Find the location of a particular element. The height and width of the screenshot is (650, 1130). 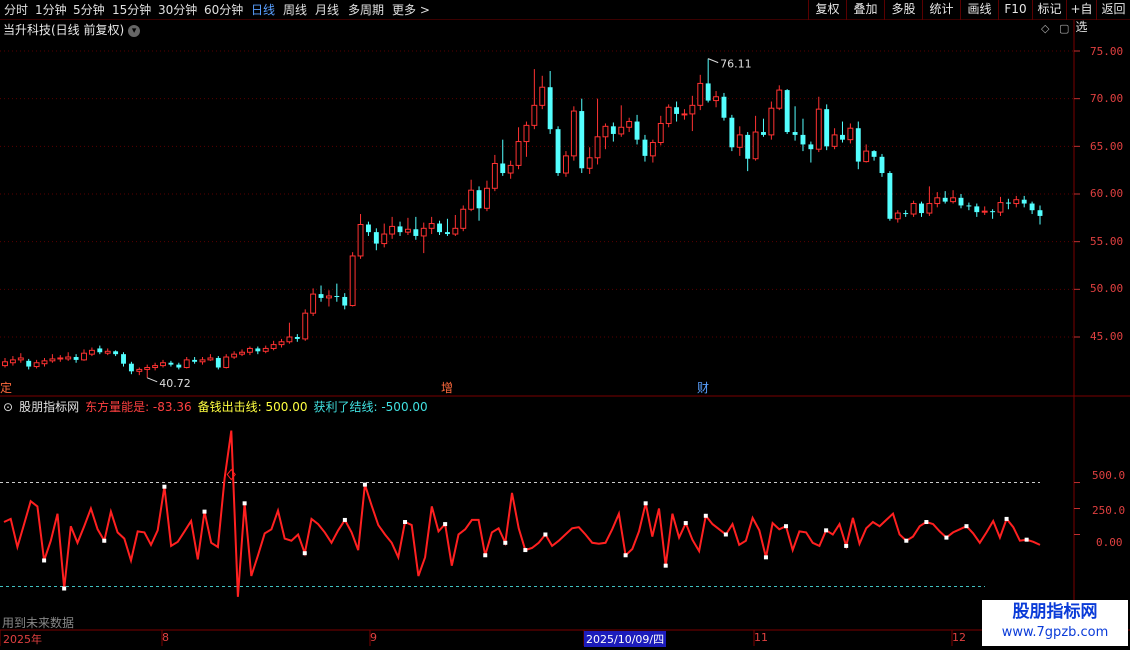

high-pointer is located at coordinates (713, 61).